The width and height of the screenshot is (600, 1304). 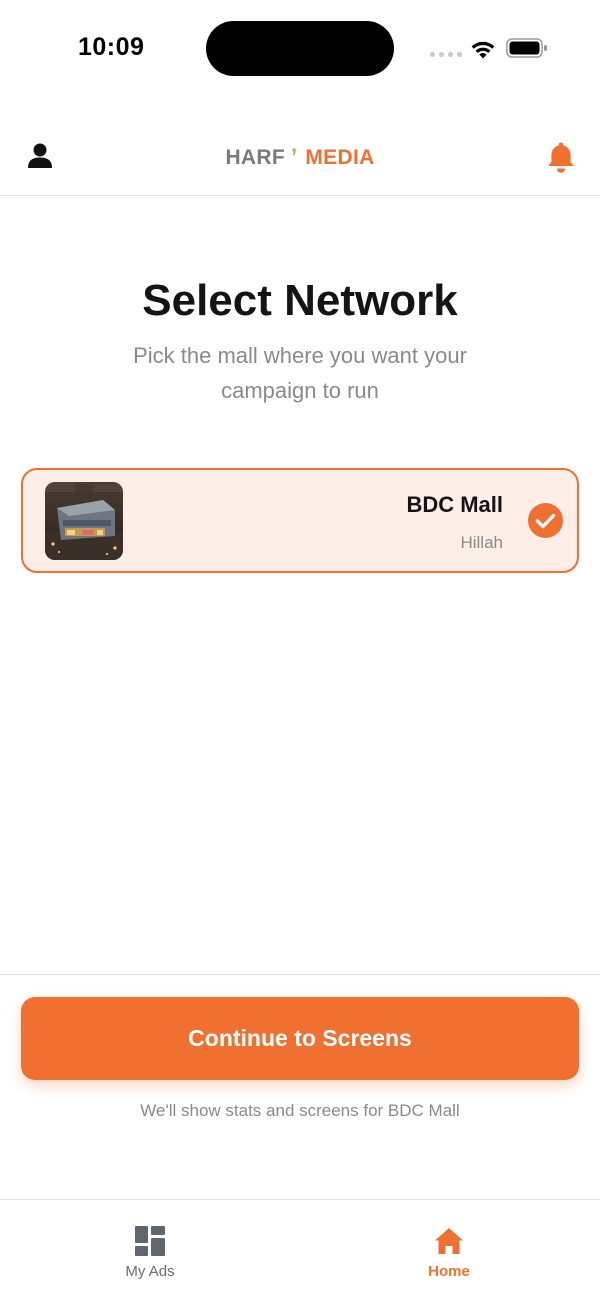 I want to click on tab-home-label: Home, so click(x=449, y=1271).